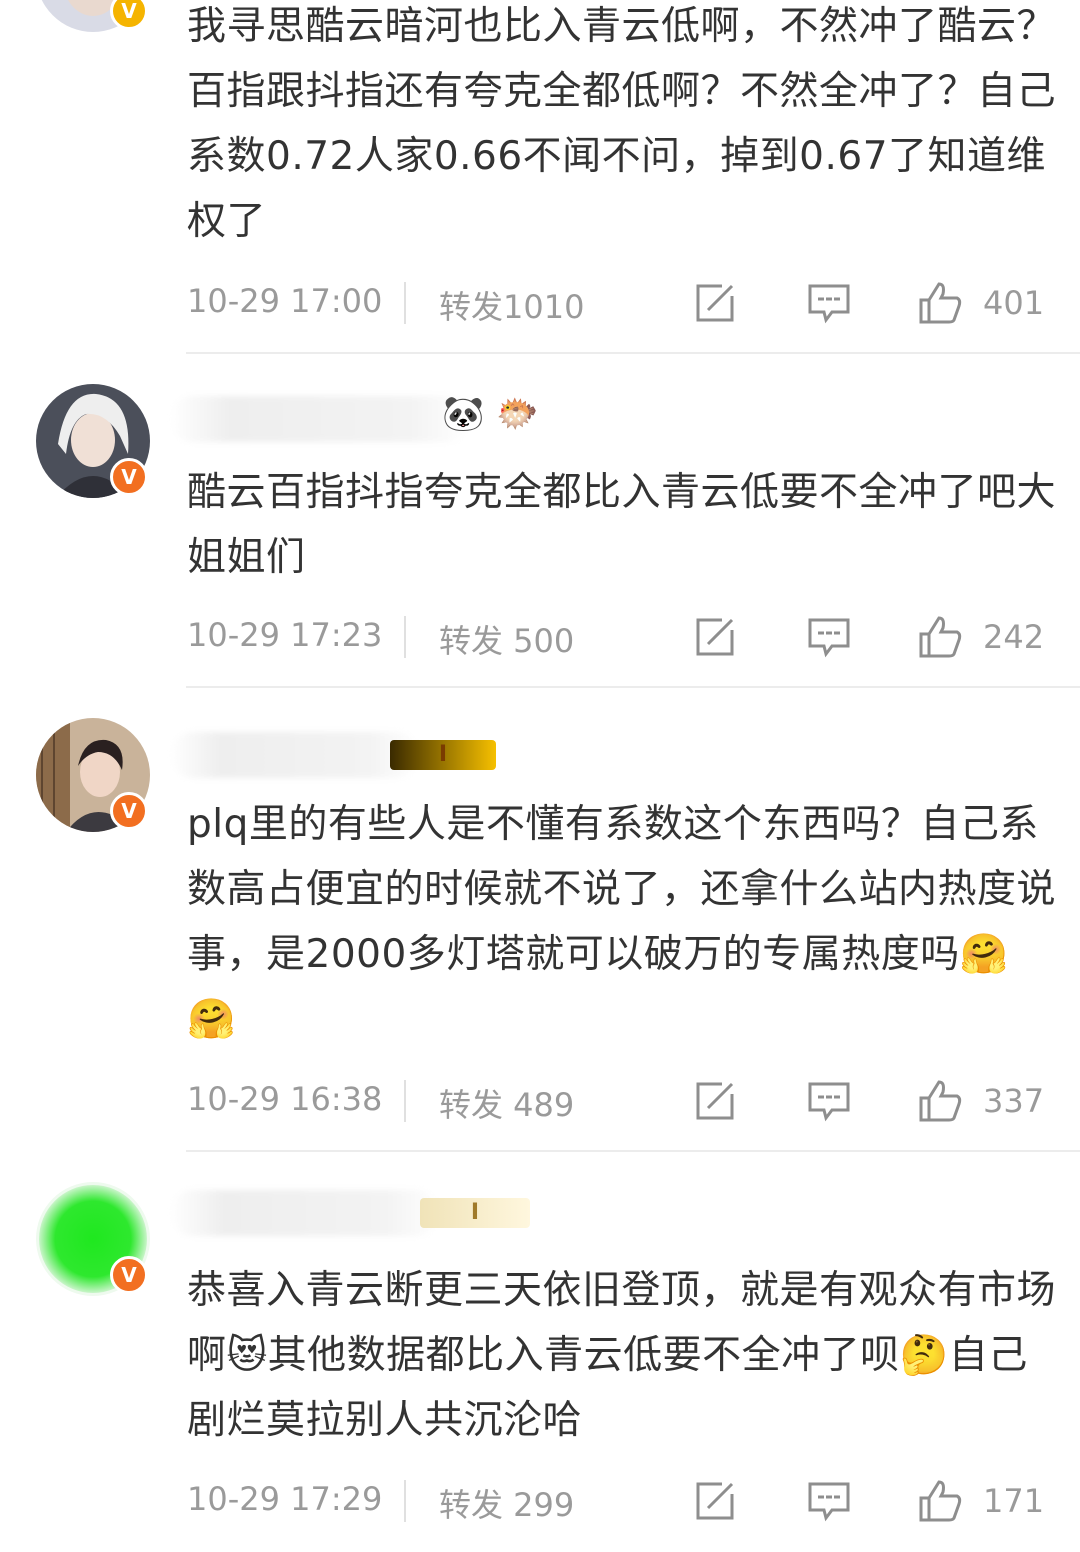  What do you see at coordinates (627, 1100) in the screenshot?
I see `comment-footer: 10-29 16:38 转发 489 337` at bounding box center [627, 1100].